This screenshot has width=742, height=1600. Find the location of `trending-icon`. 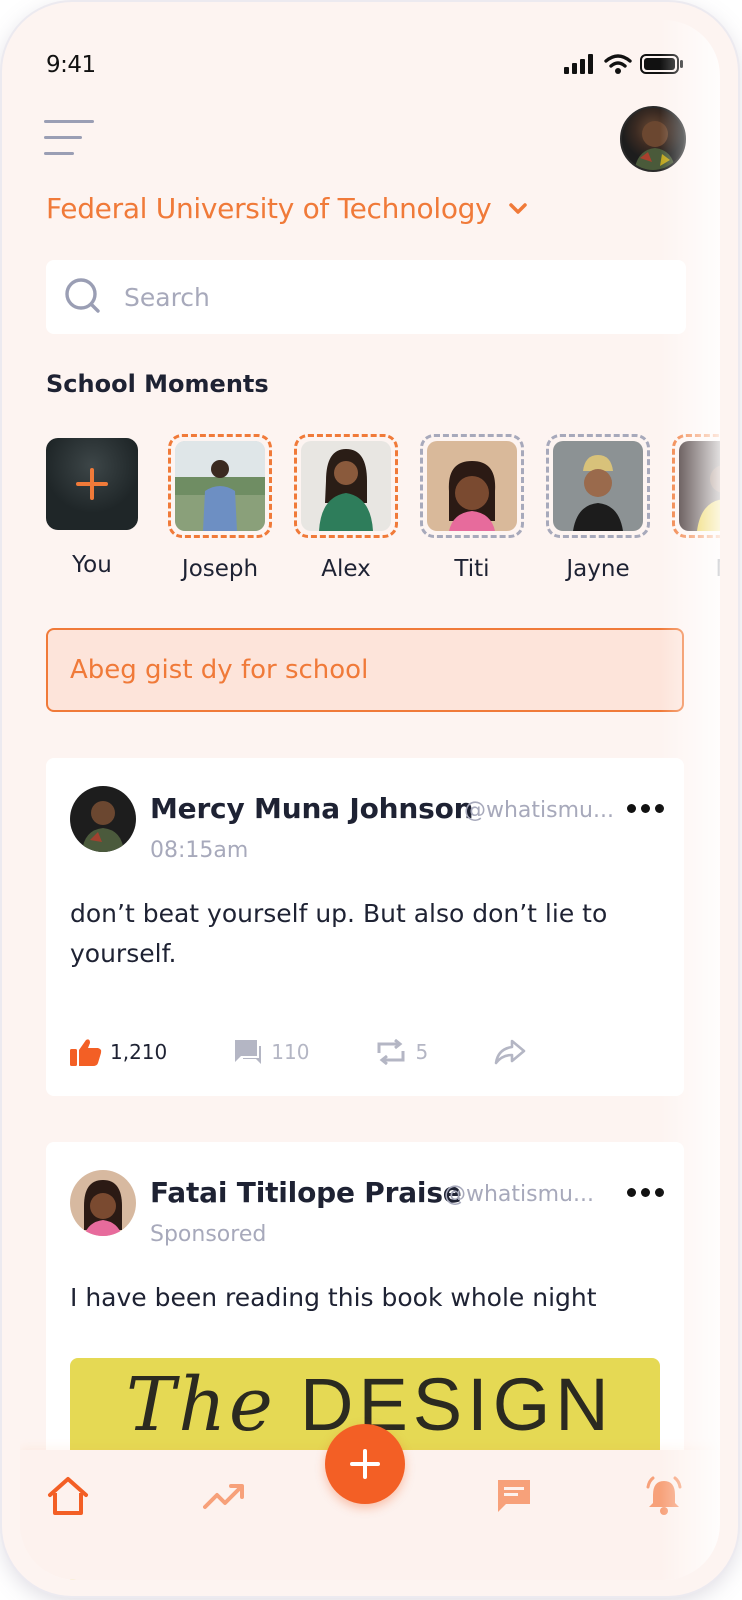

trending-icon is located at coordinates (223, 1496).